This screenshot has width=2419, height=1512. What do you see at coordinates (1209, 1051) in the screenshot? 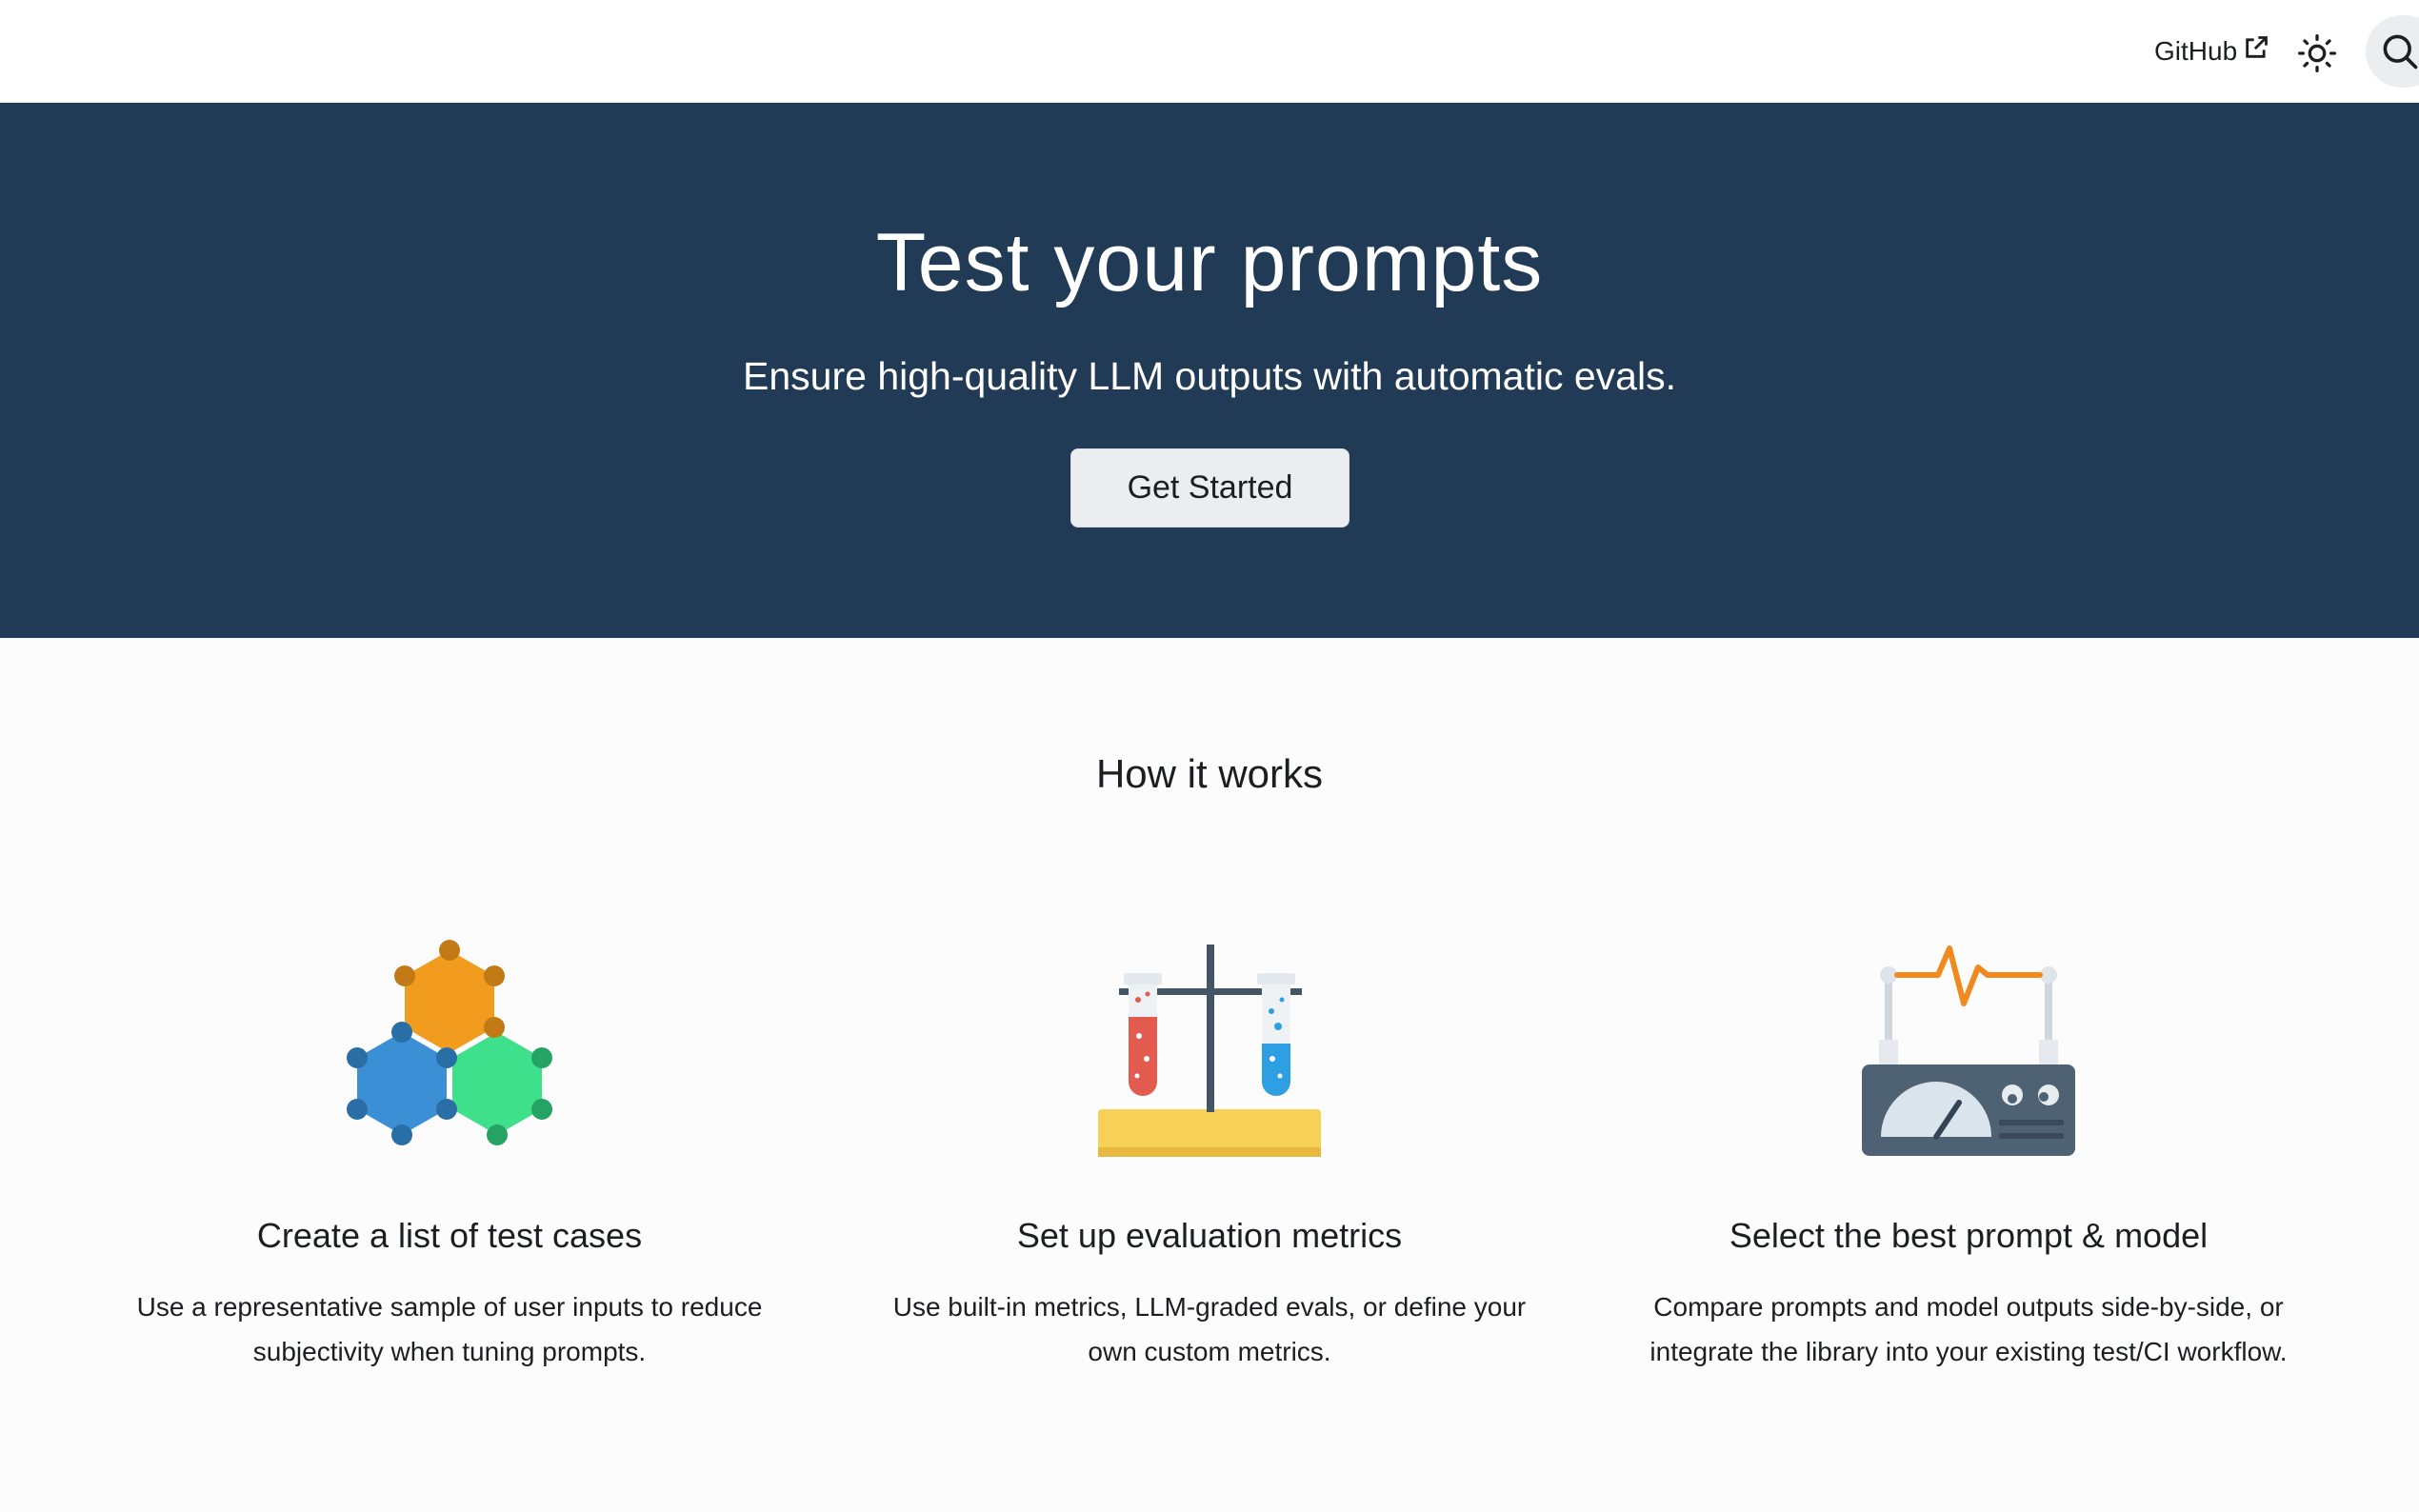
I see `test-tubes-icon` at bounding box center [1209, 1051].